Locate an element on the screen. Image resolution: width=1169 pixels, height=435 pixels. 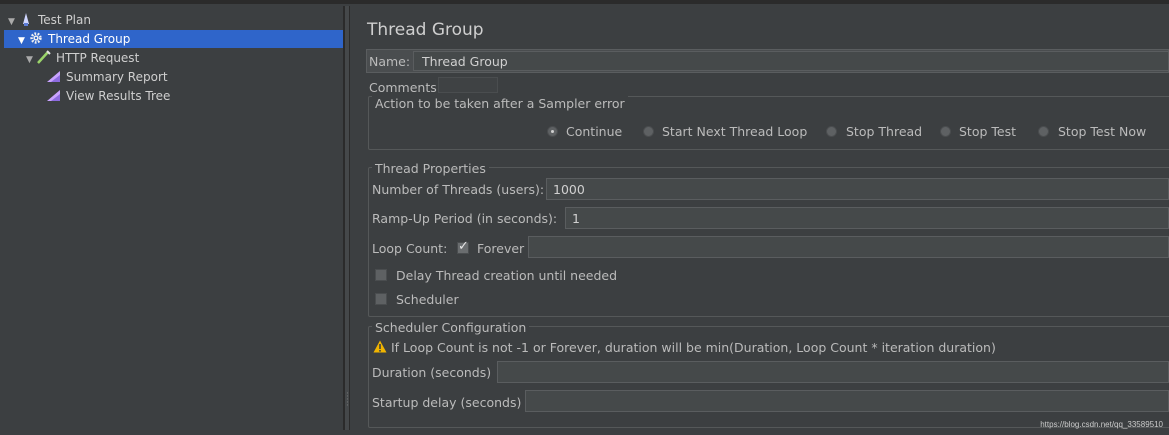
forever-label: Forever is located at coordinates (501, 248).